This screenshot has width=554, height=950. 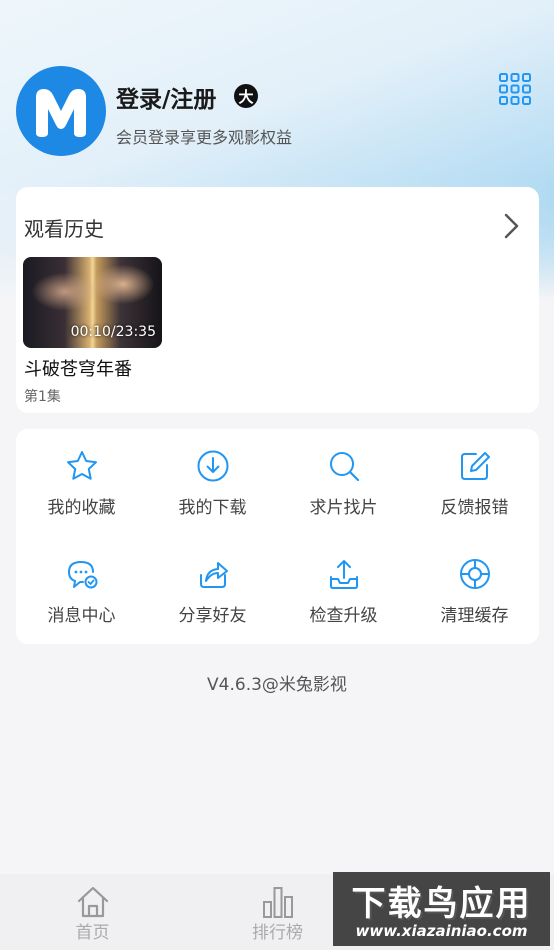 What do you see at coordinates (475, 574) in the screenshot?
I see `clean-icon` at bounding box center [475, 574].